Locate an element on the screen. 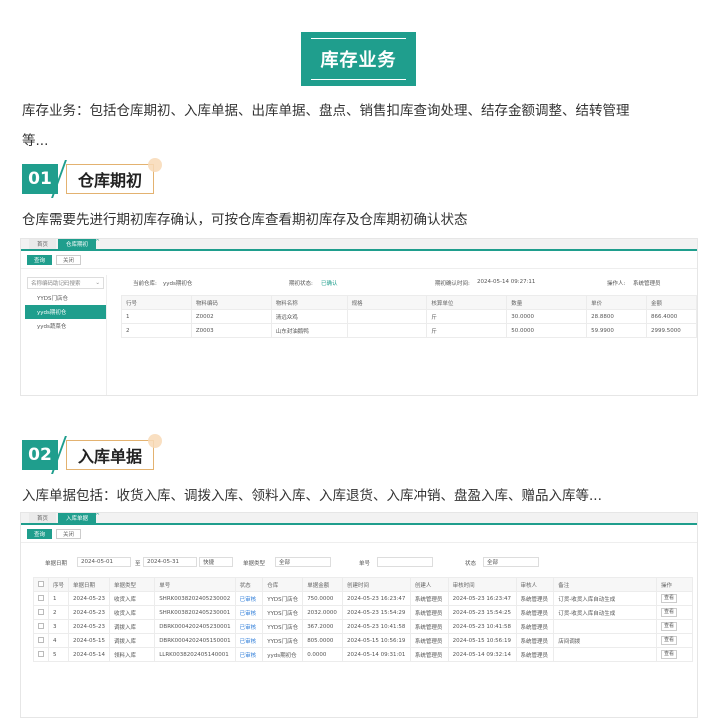 The height and width of the screenshot is (724, 709). date-from-input: 2024-05-01 is located at coordinates (104, 562).